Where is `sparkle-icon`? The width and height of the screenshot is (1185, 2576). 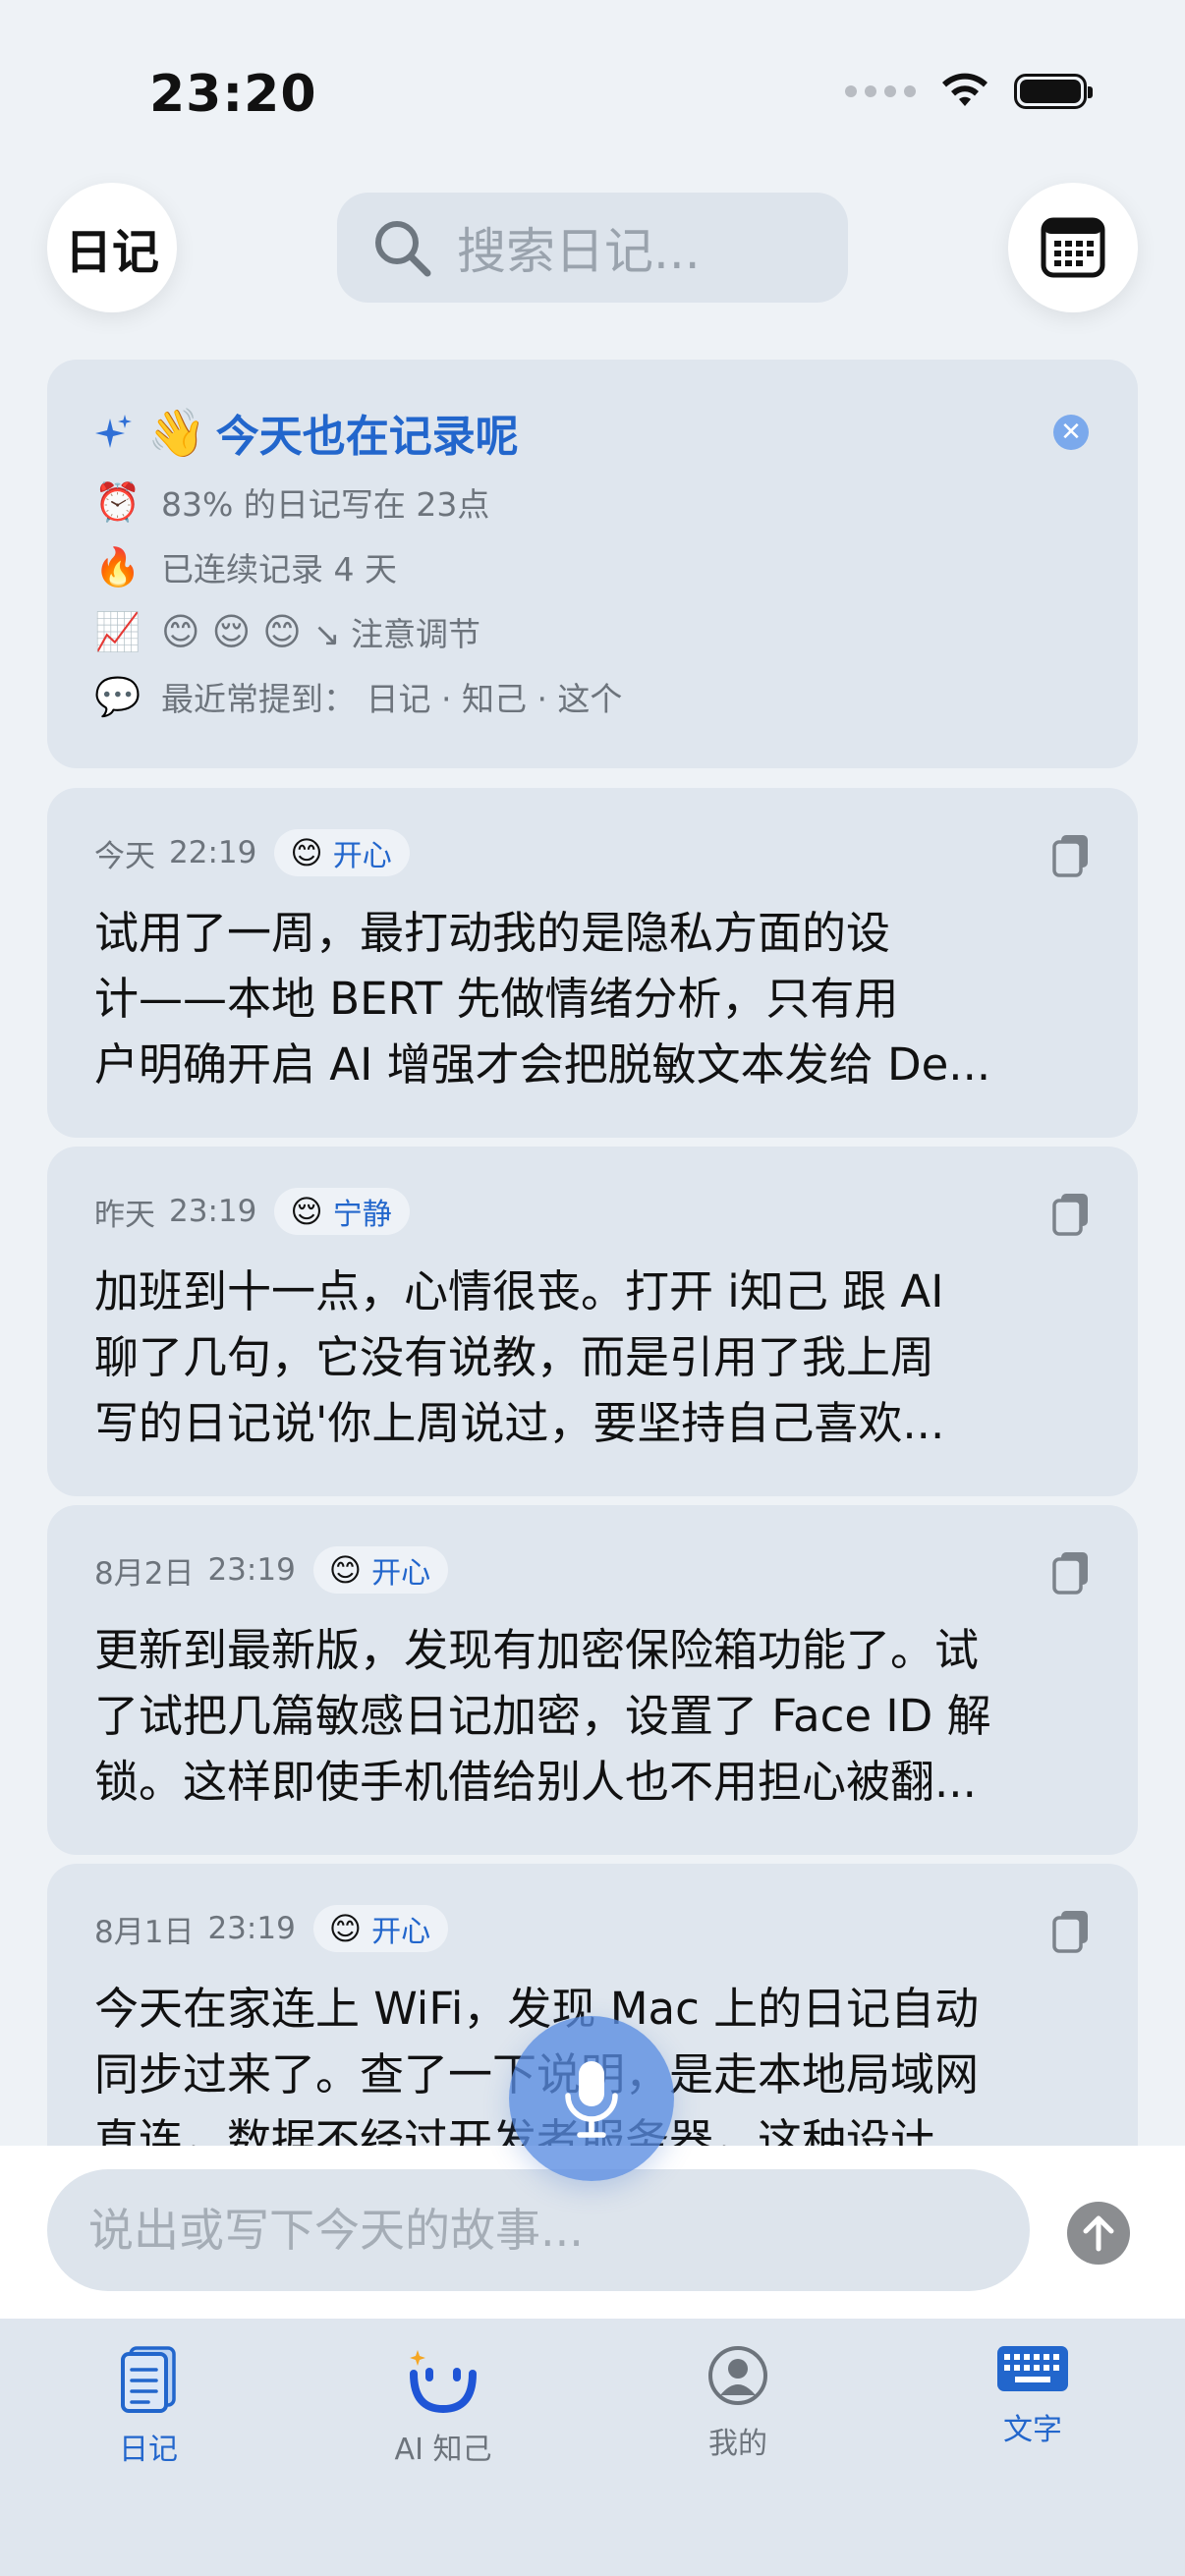 sparkle-icon is located at coordinates (114, 431).